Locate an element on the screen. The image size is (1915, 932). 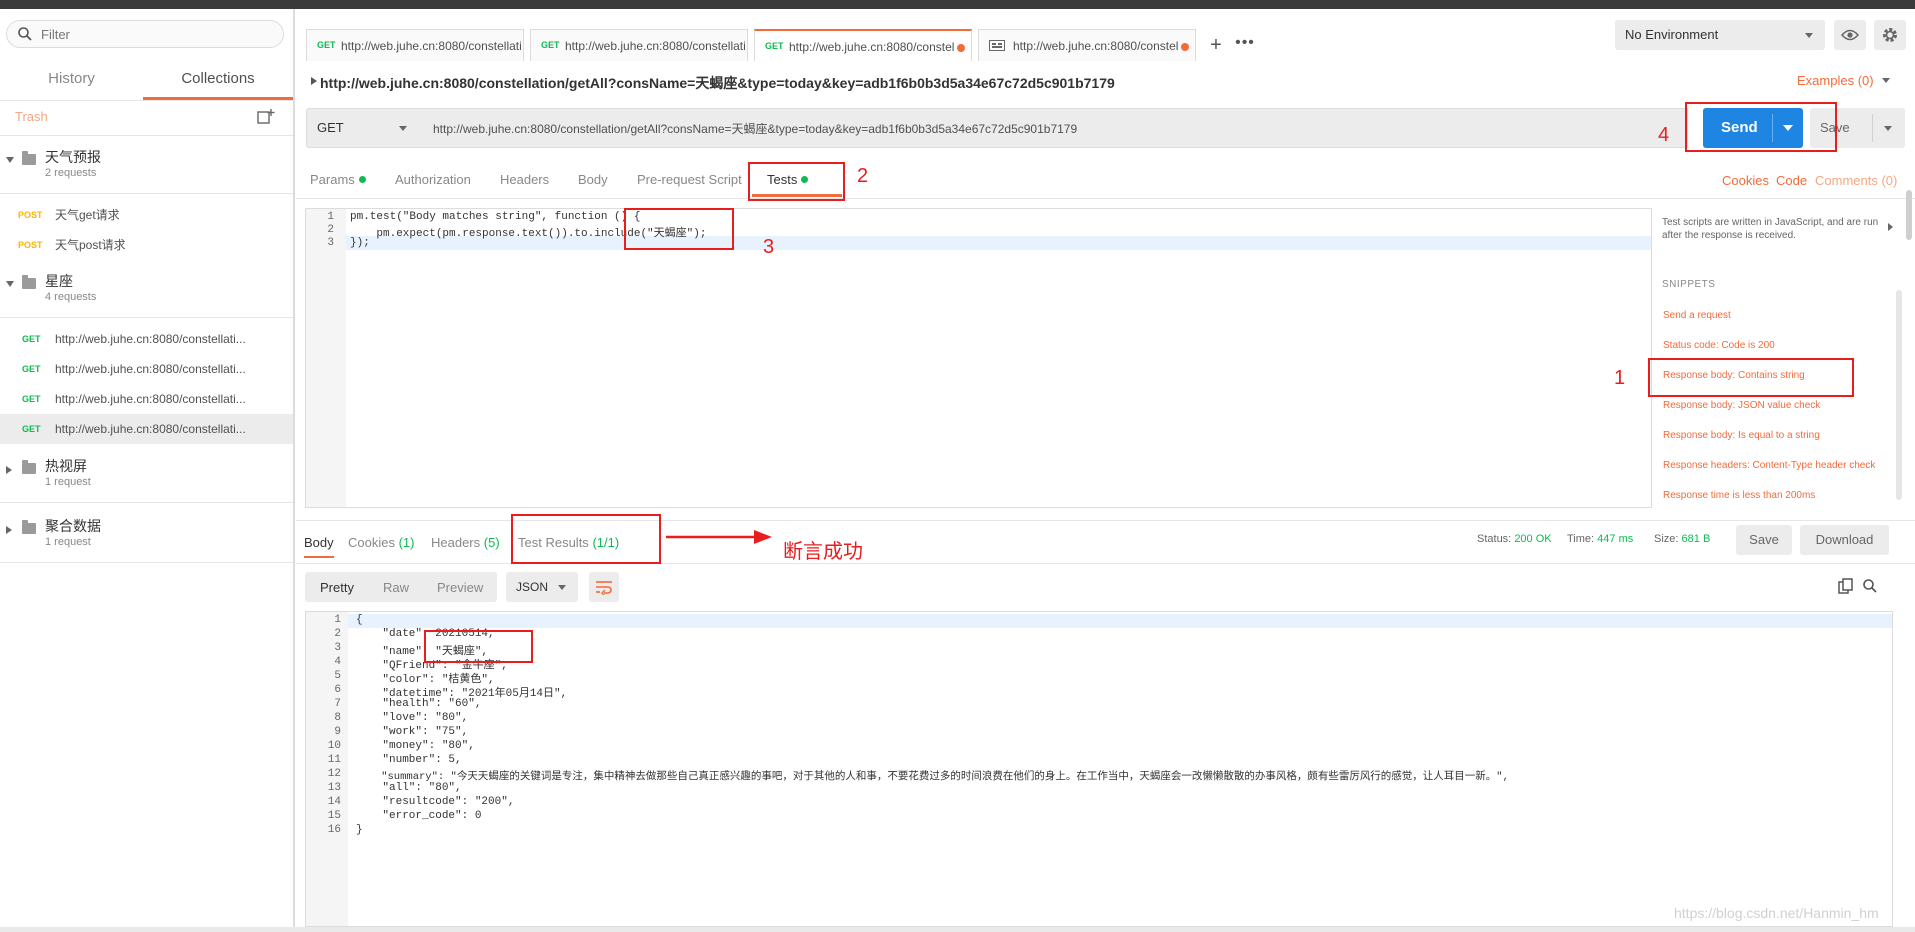
snippet-item: Response body: Is equal to a string is located at coordinates (1741, 435).